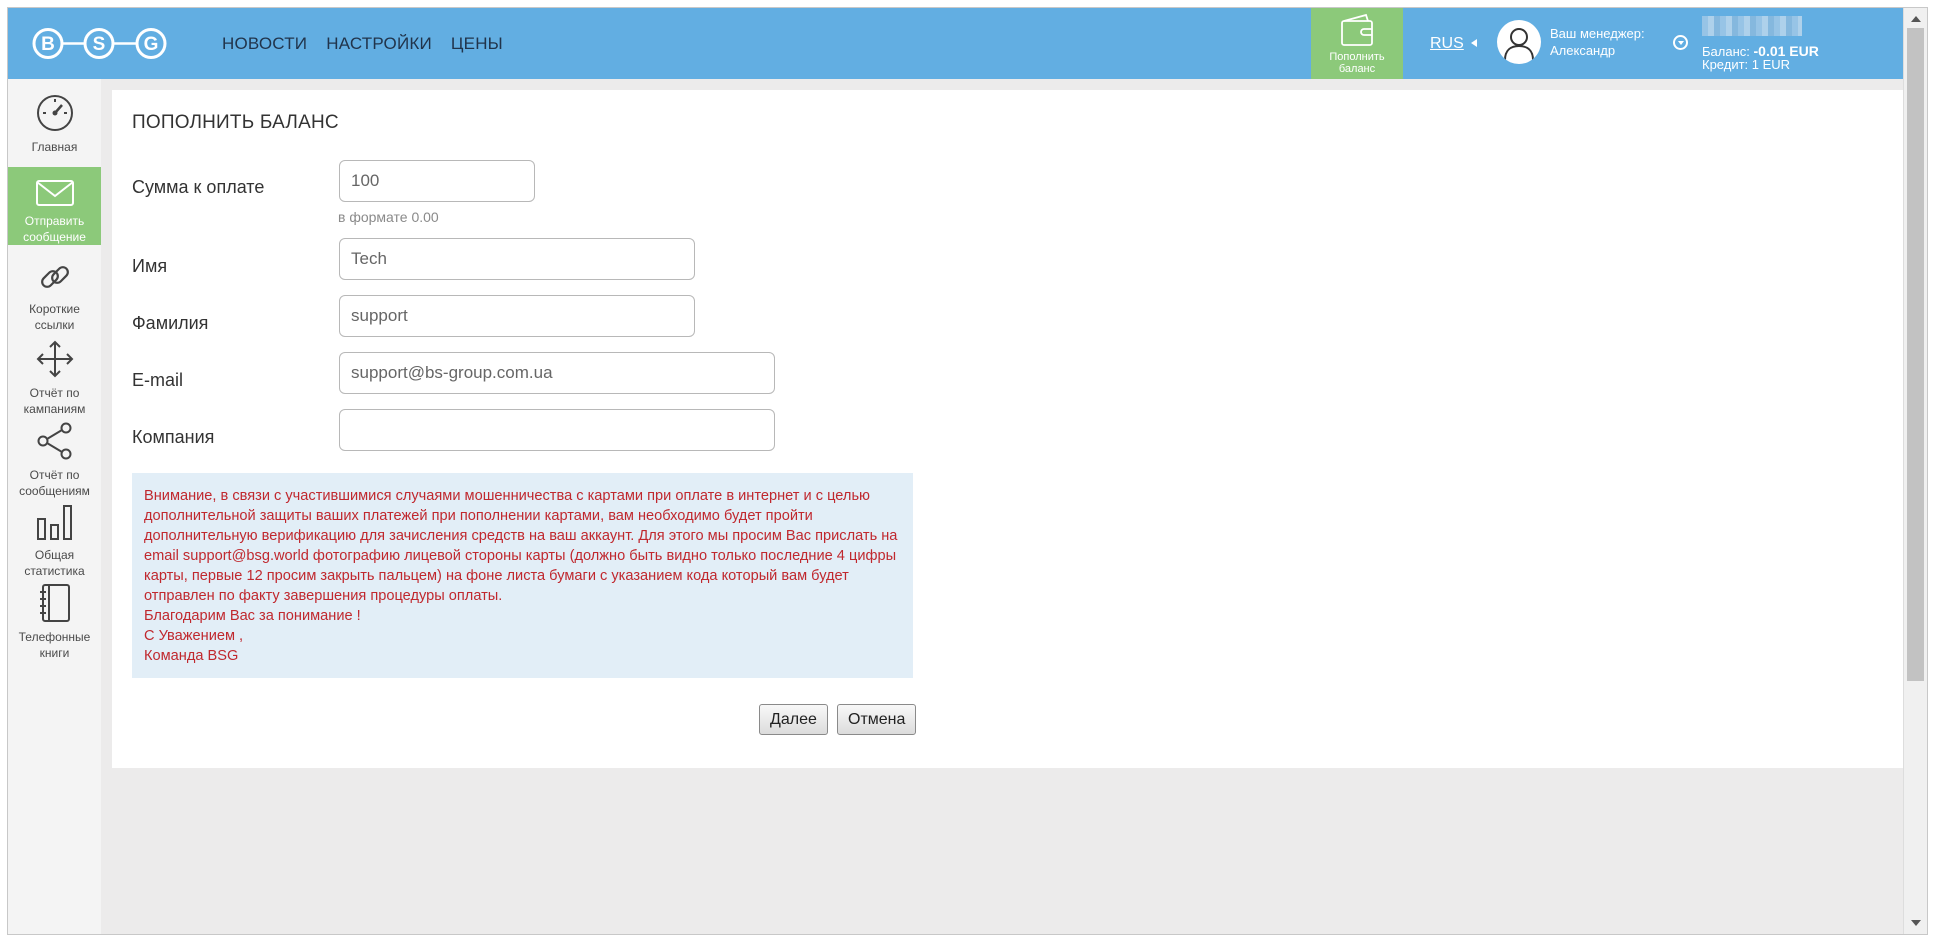 This screenshot has width=1935, height=942. I want to click on sidebar-item-home: Главная, so click(54, 125).